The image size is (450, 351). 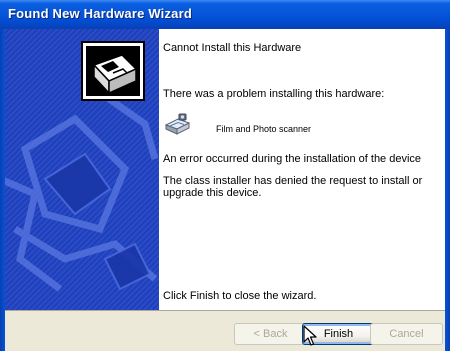 What do you see at coordinates (232, 48) in the screenshot?
I see `page-heading: Cannot Install this Hardware` at bounding box center [232, 48].